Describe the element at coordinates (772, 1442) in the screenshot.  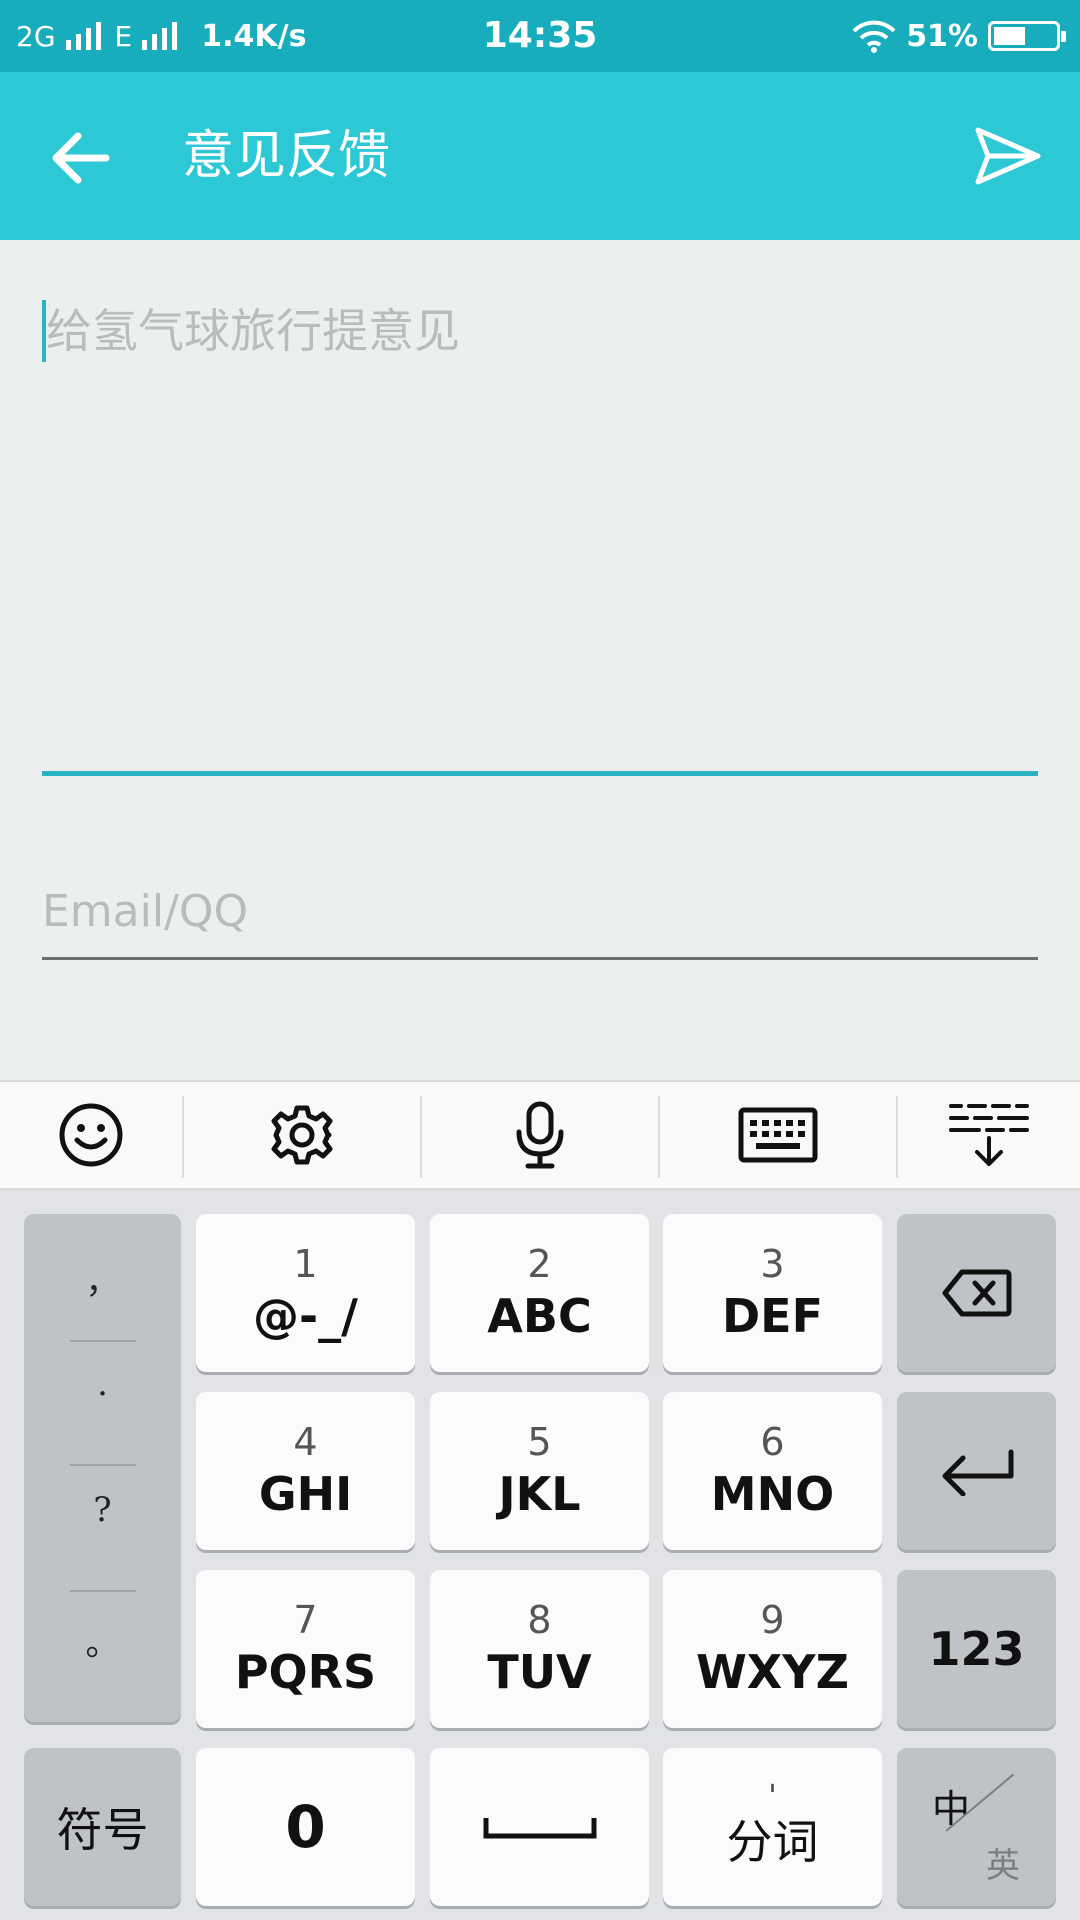
I see `key-number: 6` at that location.